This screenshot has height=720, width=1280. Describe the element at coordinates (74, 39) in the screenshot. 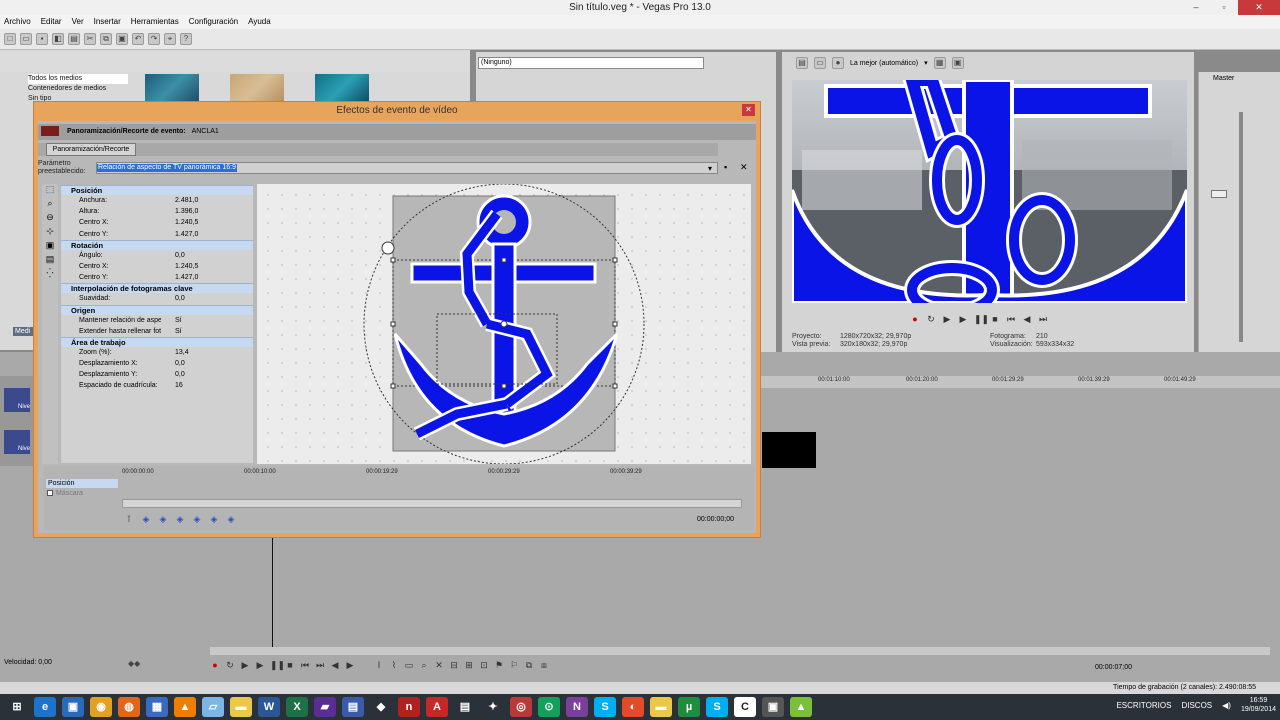

I see `properties-icon: ▤` at that location.